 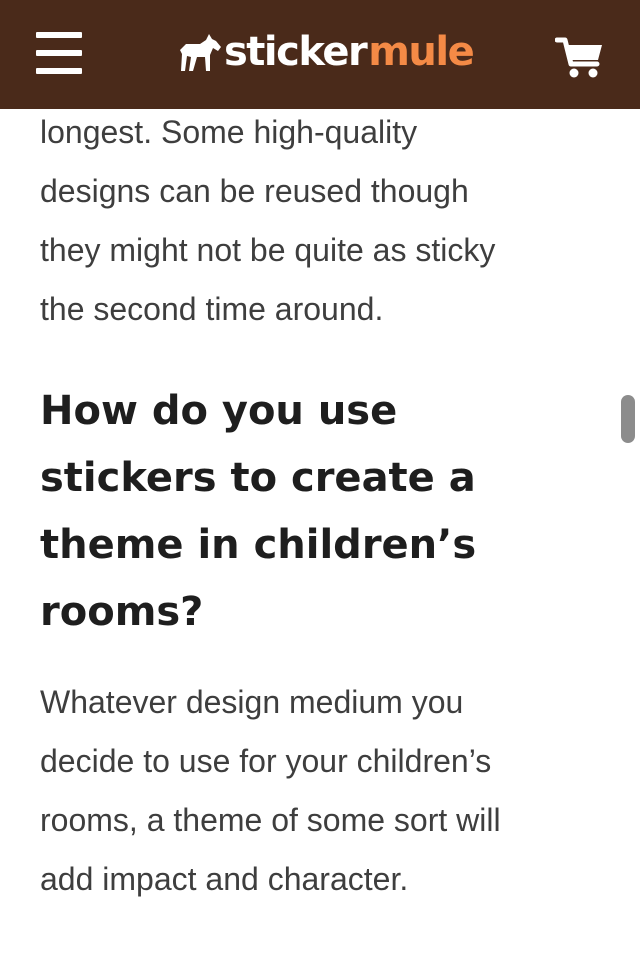 I want to click on brand-name-part1: sticker, so click(x=296, y=52).